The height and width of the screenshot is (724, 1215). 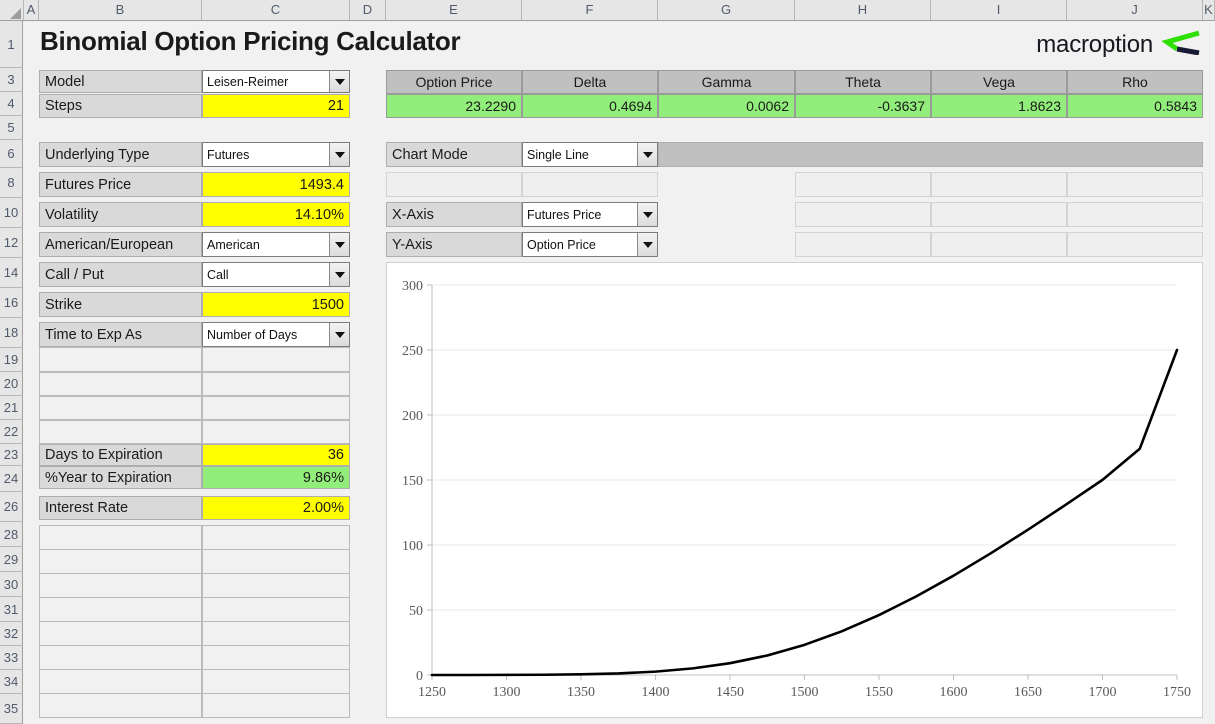 What do you see at coordinates (276, 10) in the screenshot?
I see `column-header-c: C` at bounding box center [276, 10].